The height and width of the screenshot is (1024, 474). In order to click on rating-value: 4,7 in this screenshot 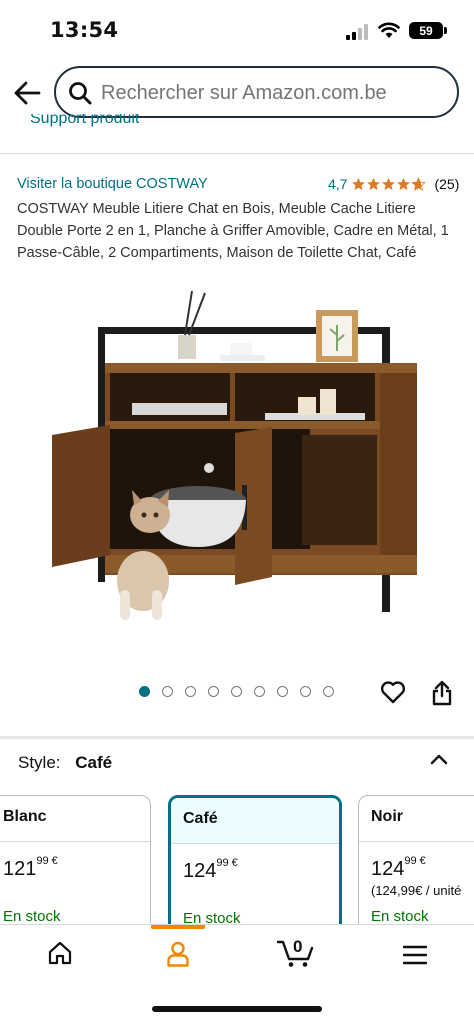, I will do `click(338, 184)`.